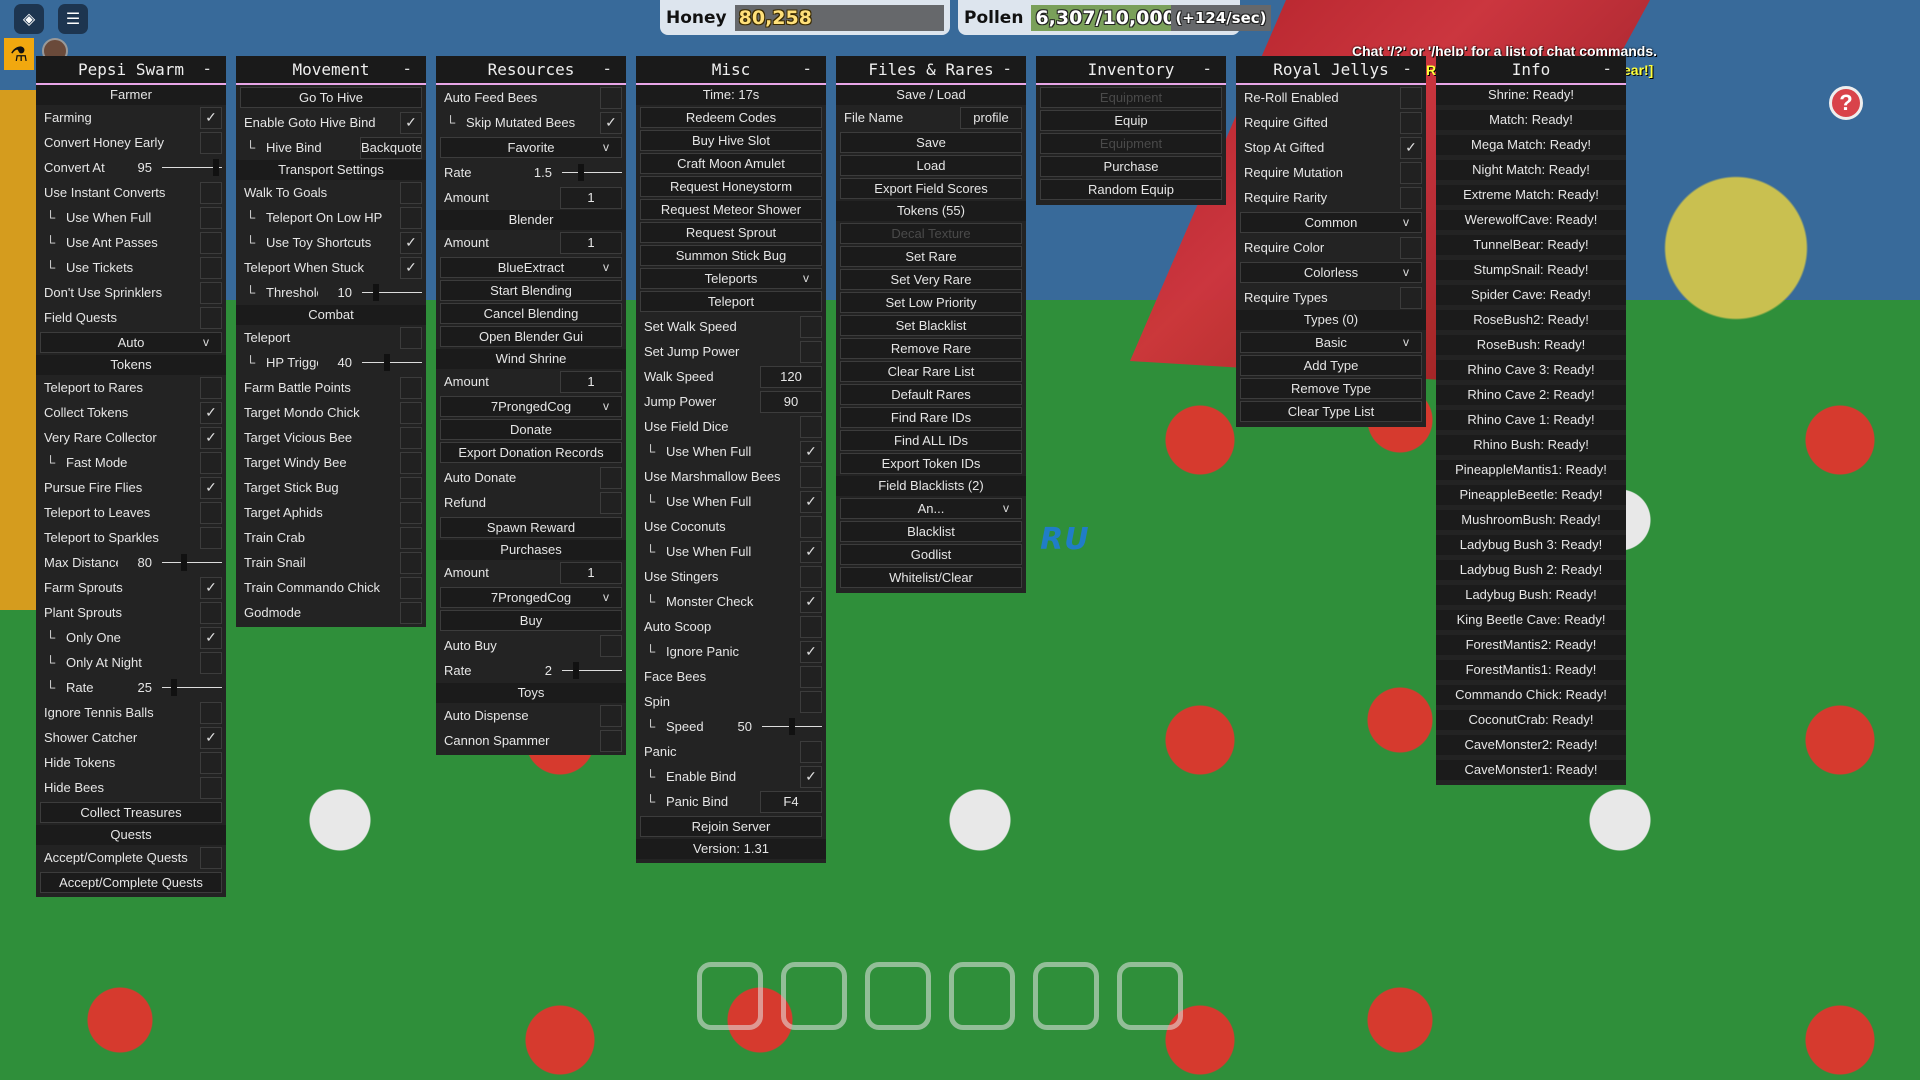 This screenshot has height=1080, width=1920. Describe the element at coordinates (170, 167) in the screenshot. I see `slider: 95` at that location.